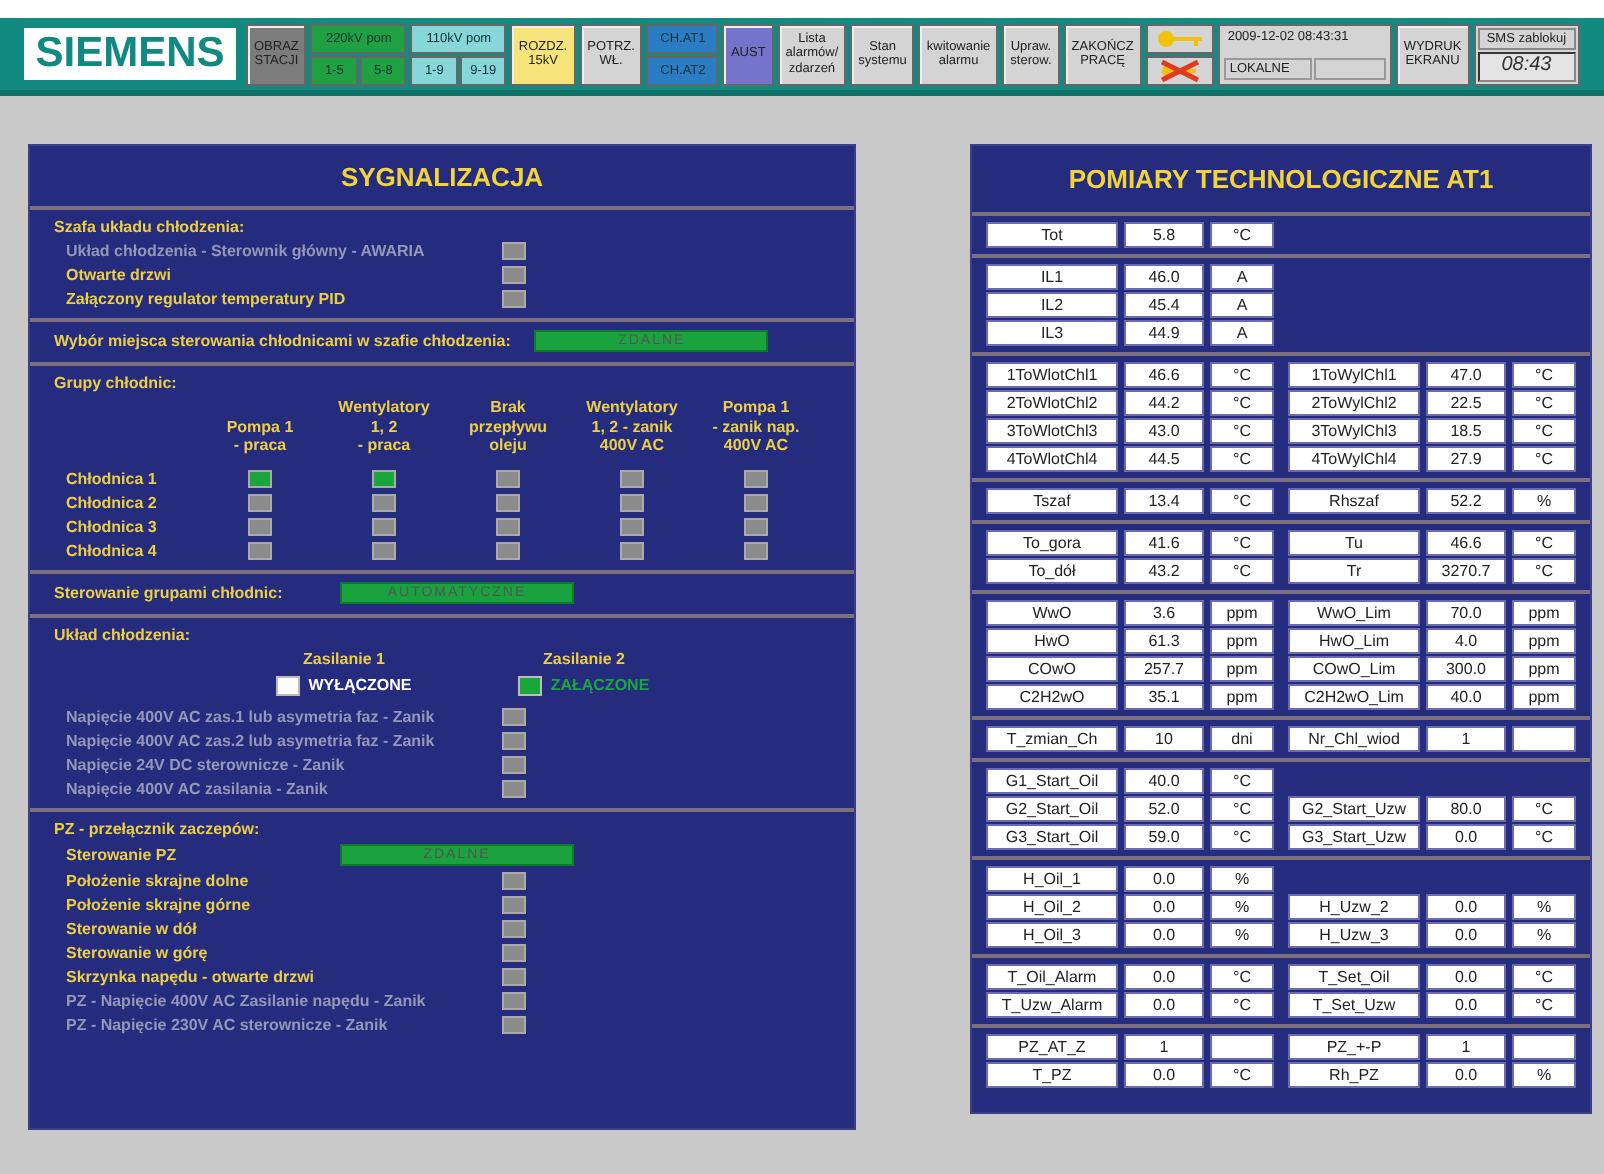 Image resolution: width=1604 pixels, height=1174 pixels. Describe the element at coordinates (1354, 403) in the screenshot. I see `parameter-name: 2ToWylChl2` at that location.